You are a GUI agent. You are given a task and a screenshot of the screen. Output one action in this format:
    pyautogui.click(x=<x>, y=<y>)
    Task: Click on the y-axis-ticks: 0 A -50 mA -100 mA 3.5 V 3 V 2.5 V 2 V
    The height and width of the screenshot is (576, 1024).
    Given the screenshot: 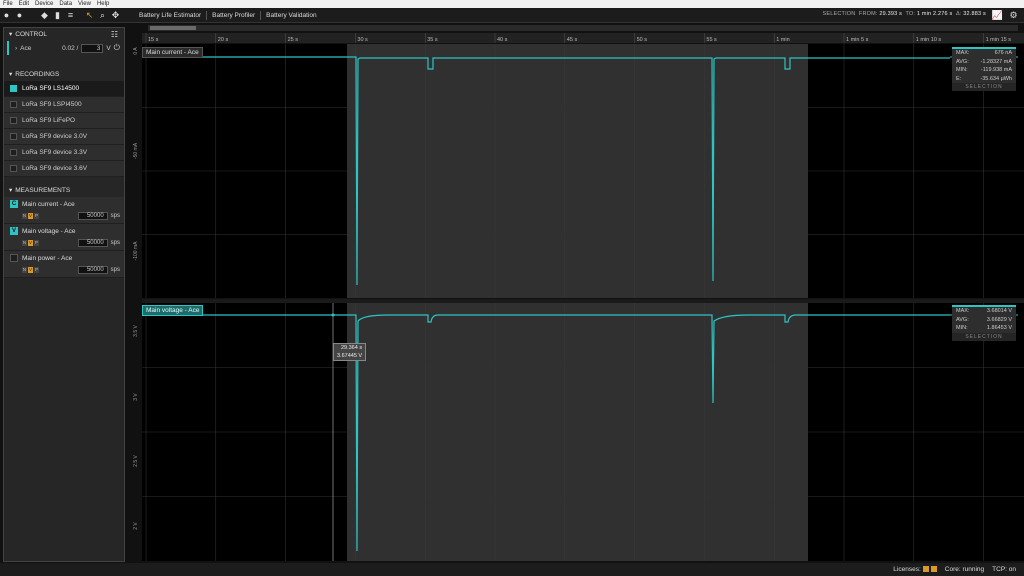 What is the action you would take?
    pyautogui.click(x=136, y=288)
    